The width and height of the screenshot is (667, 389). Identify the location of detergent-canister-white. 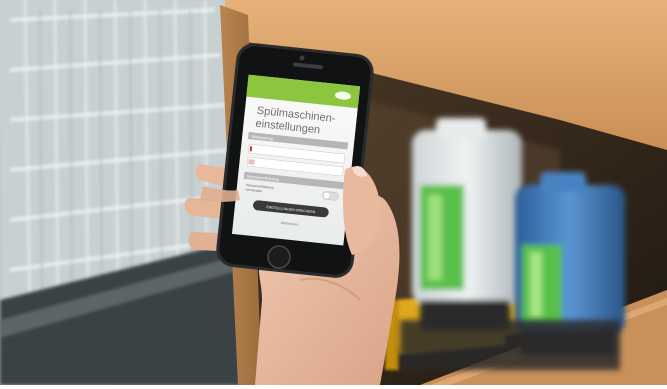
(467, 224).